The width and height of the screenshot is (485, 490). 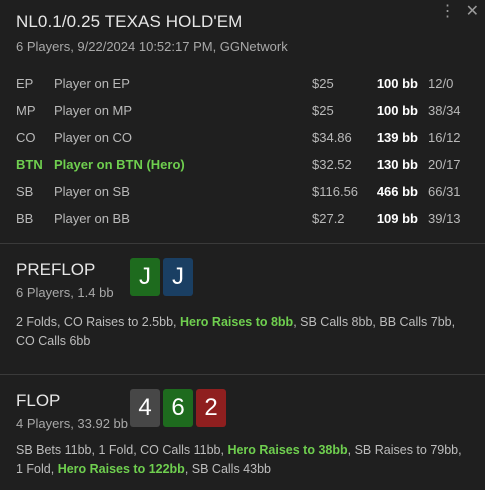 I want to click on street-title-block: FLOP 4 Players, 33.92 bb, so click(x=73, y=411).